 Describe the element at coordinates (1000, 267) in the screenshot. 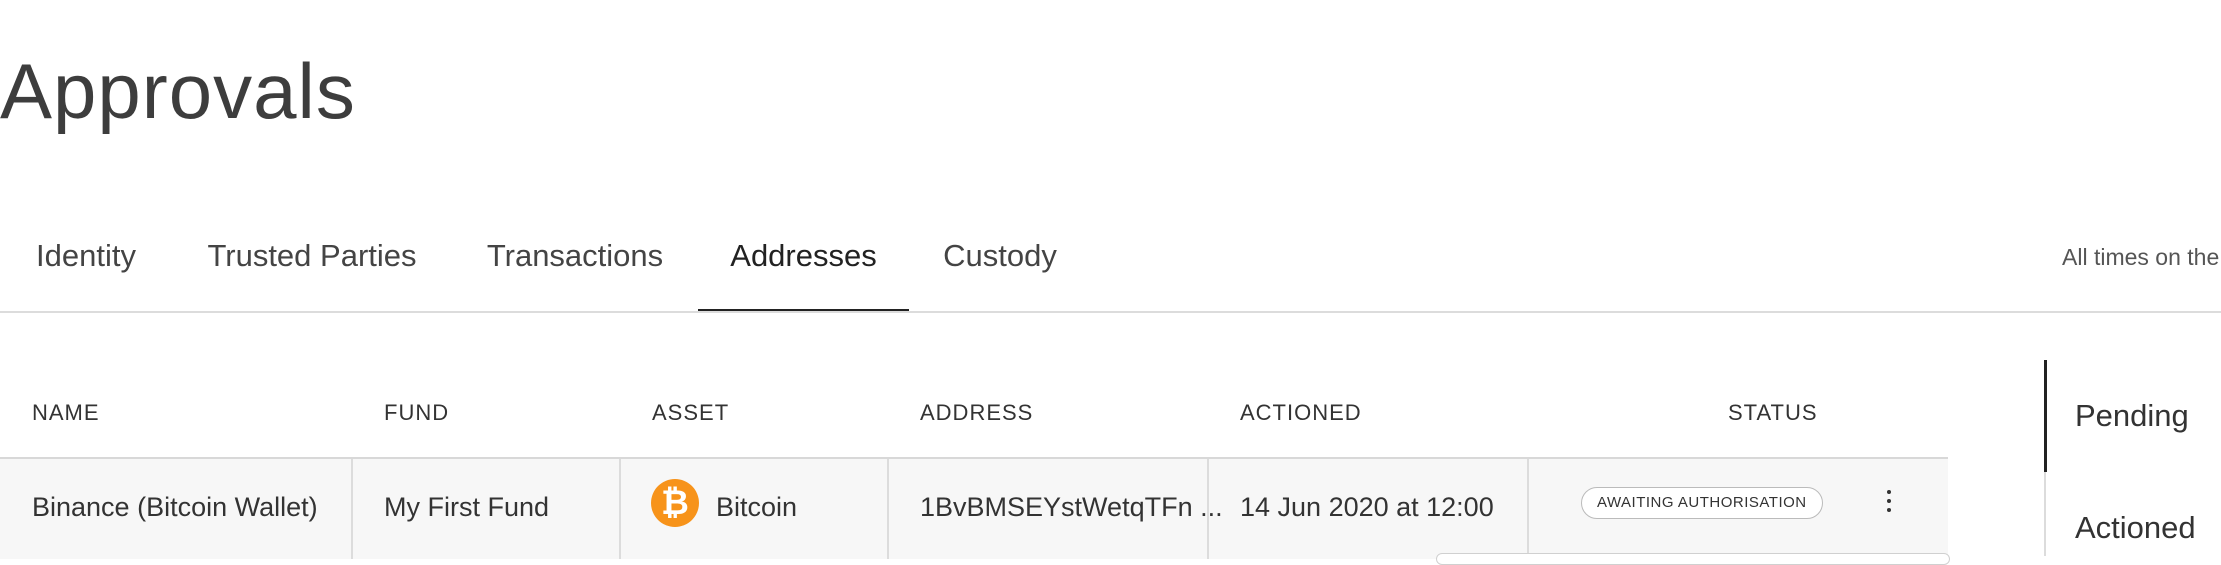

I see `tab-custody: Custody` at that location.